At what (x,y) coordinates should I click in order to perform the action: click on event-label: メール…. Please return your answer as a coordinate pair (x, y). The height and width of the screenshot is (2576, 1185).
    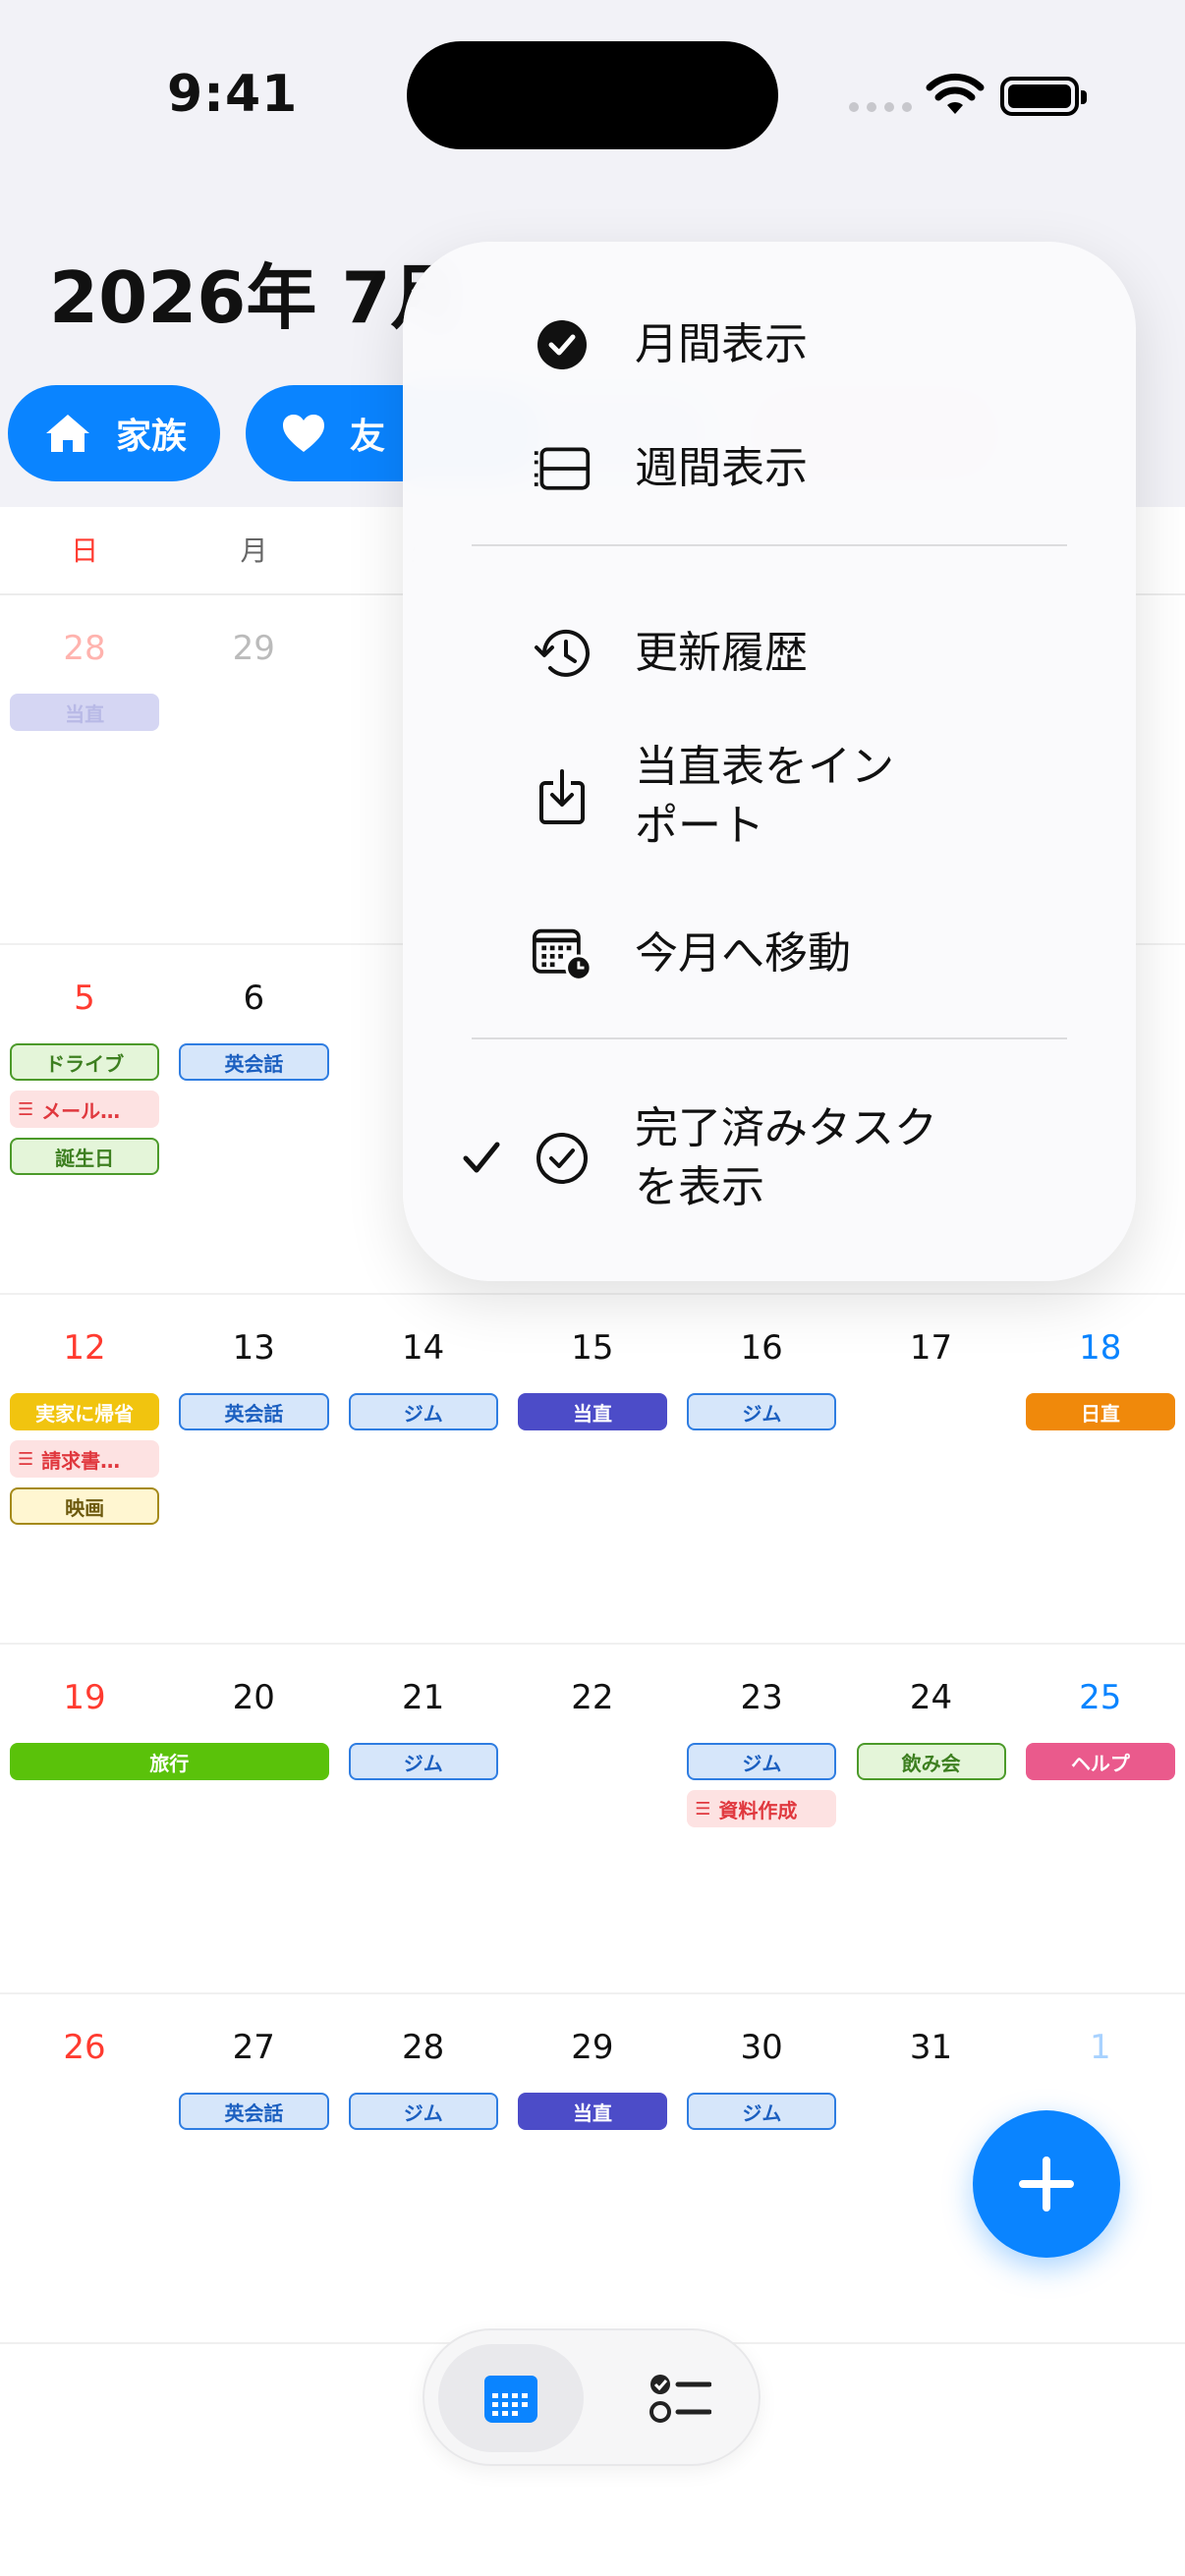
    Looking at the image, I should click on (81, 1110).